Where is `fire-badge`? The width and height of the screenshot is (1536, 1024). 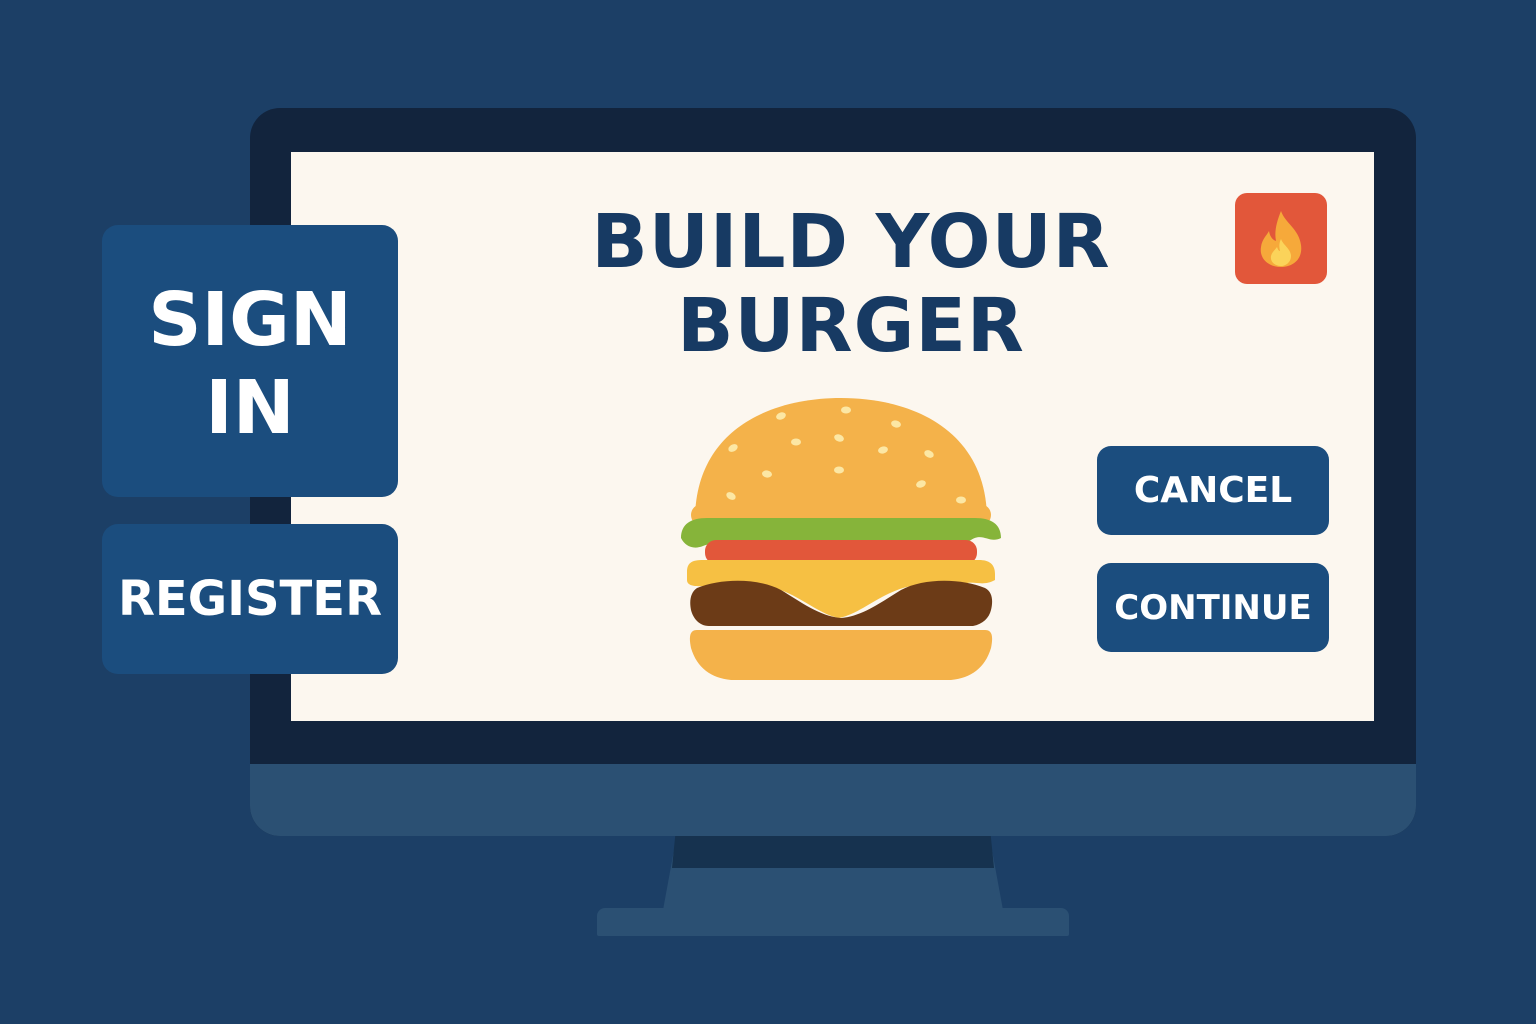 fire-badge is located at coordinates (1281, 238).